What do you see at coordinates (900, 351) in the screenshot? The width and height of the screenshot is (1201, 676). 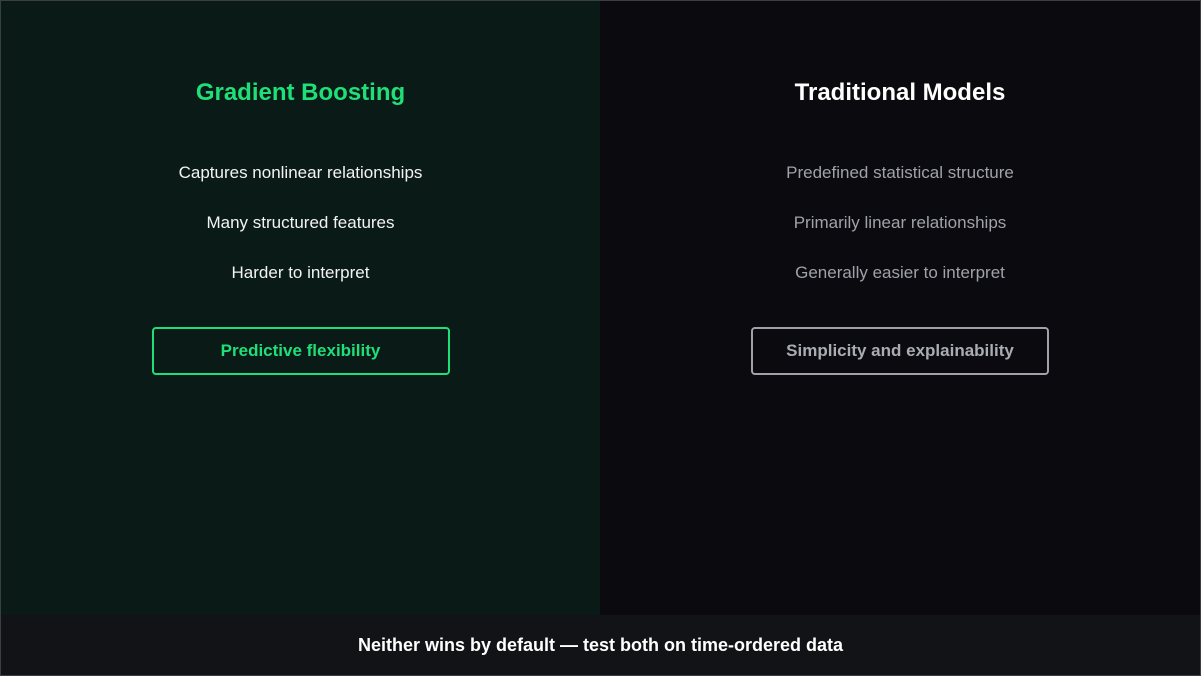 I see `traditional-models-verdict-box: Simplicity and explainability` at bounding box center [900, 351].